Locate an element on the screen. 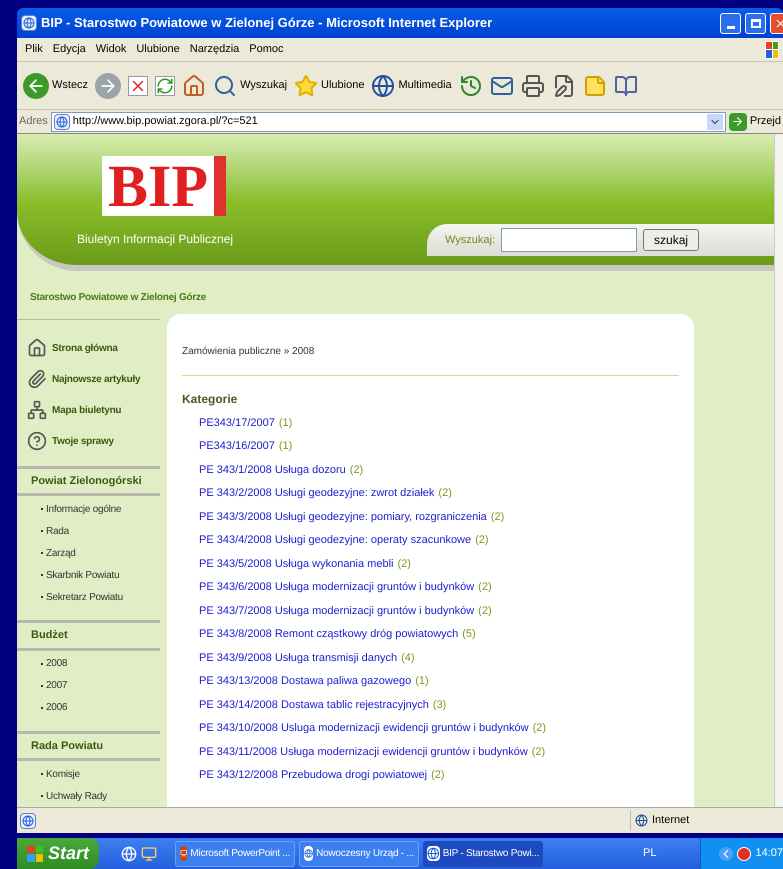 Image resolution: width=783 pixels, height=869 pixels. sidebar-link: Skarbnik Powiatu is located at coordinates (83, 575).